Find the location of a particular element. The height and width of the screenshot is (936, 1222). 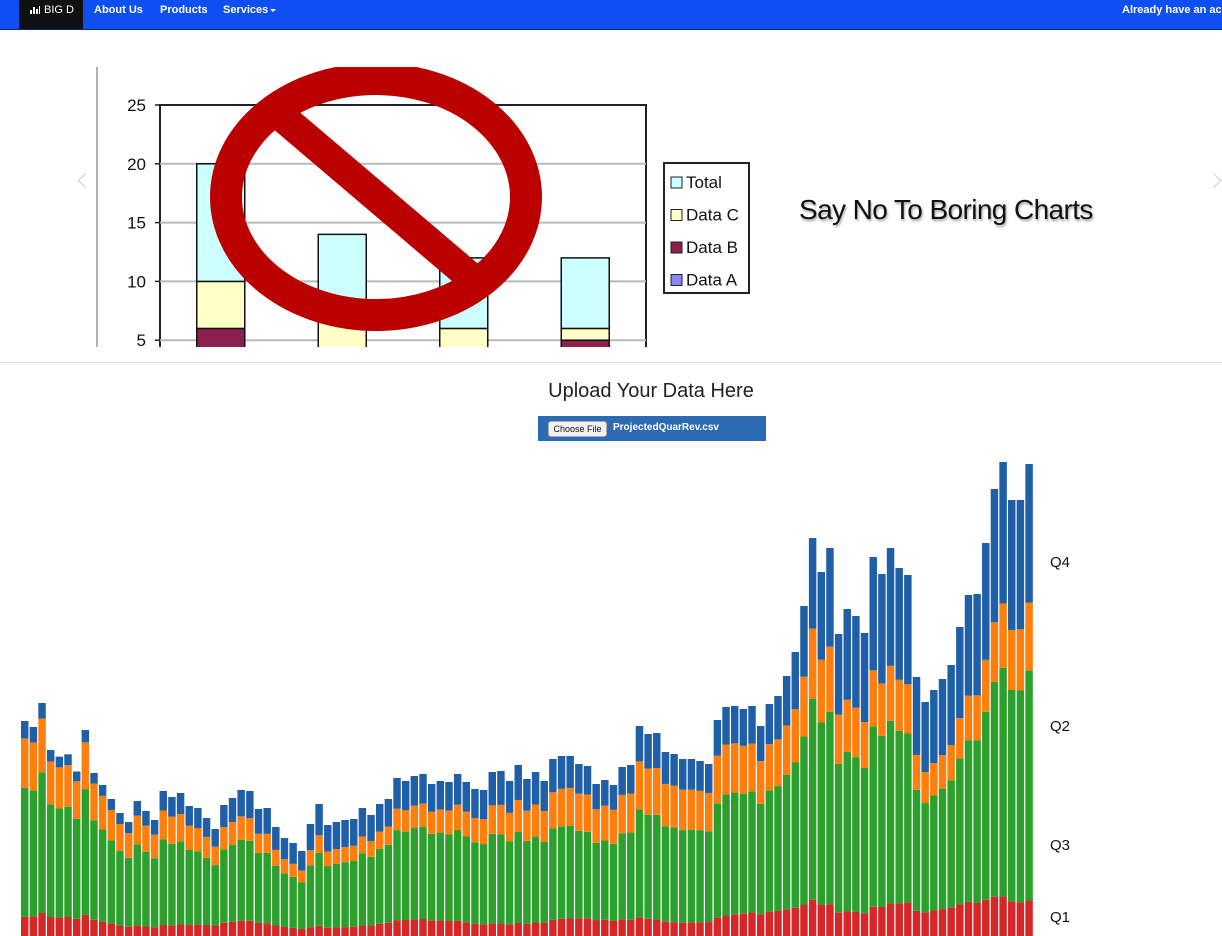

chevron-right-icon is located at coordinates (1213, 180).